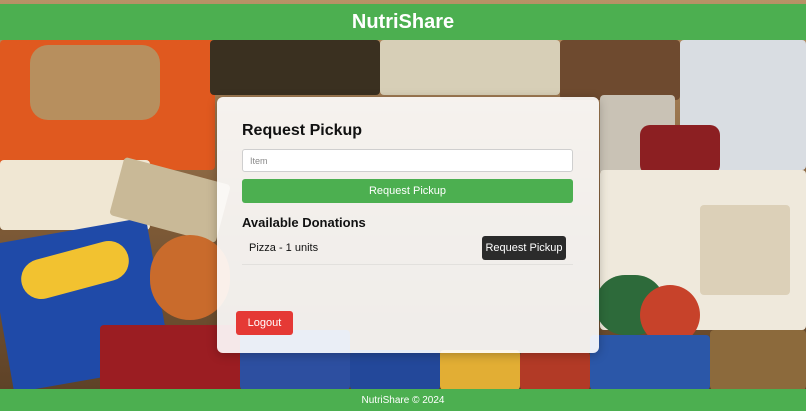 The width and height of the screenshot is (806, 411). Describe the element at coordinates (302, 130) in the screenshot. I see `card-title: Request Pickup` at that location.